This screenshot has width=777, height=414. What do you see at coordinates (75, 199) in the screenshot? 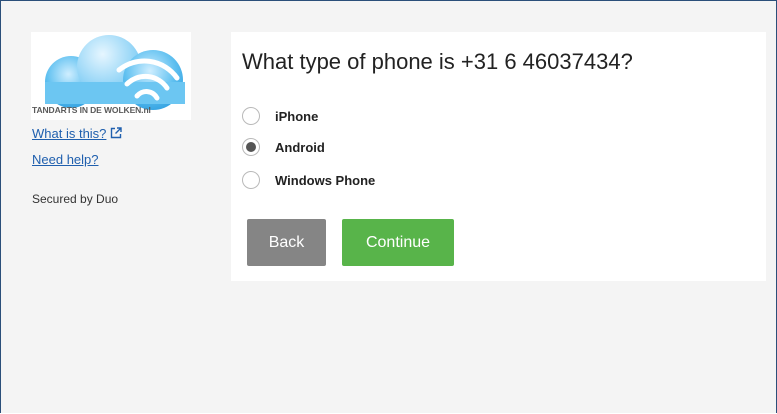
I see `secured-by-duo-text: Secured by Duo` at bounding box center [75, 199].